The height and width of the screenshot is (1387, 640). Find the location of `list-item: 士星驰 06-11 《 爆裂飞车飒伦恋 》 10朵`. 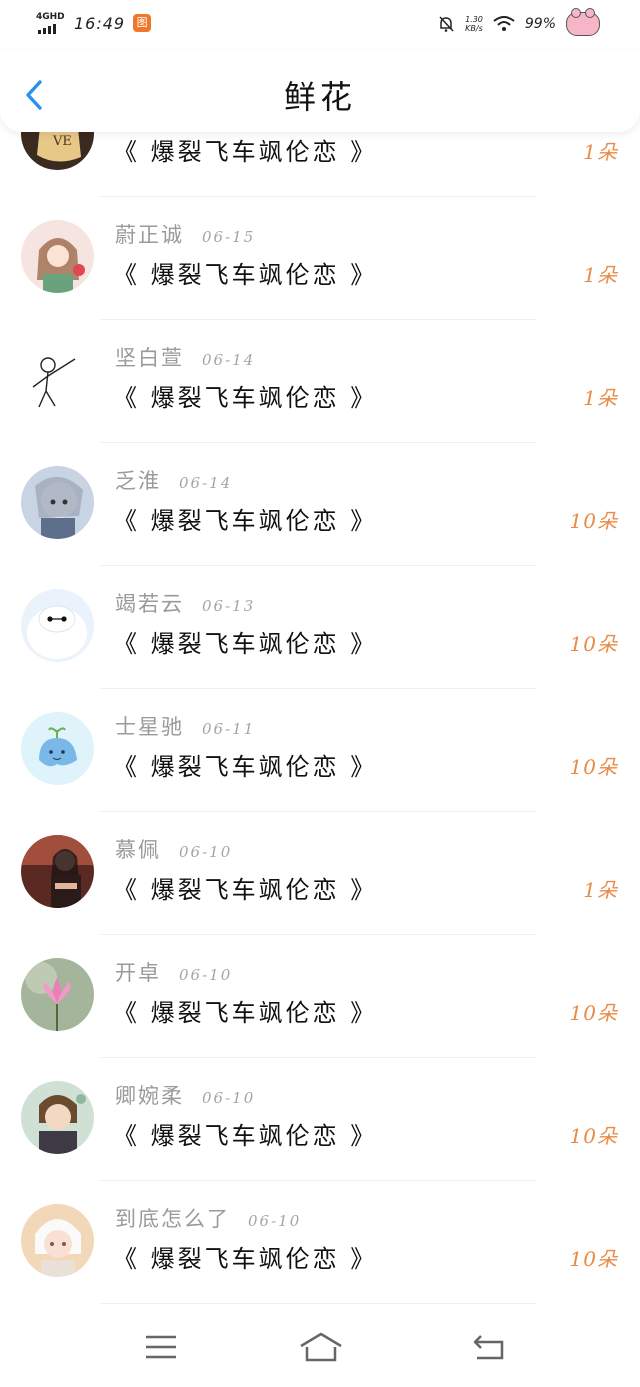

list-item: 士星驰 06-11 《 爆裂飞车飒伦恋 》 10朵 is located at coordinates (320, 750).